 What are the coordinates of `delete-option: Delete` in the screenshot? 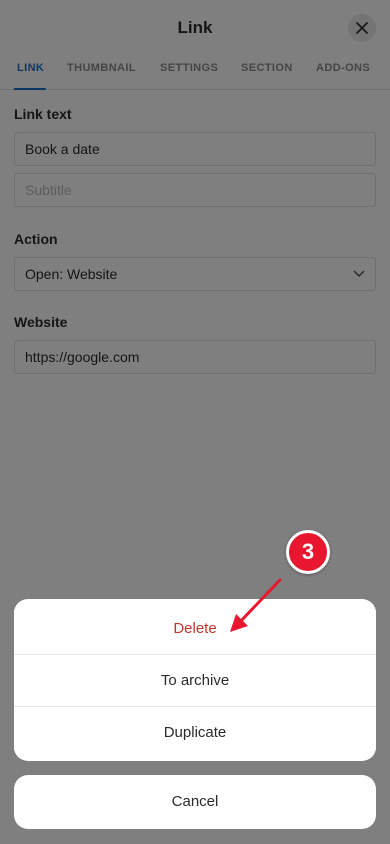 It's located at (195, 629).